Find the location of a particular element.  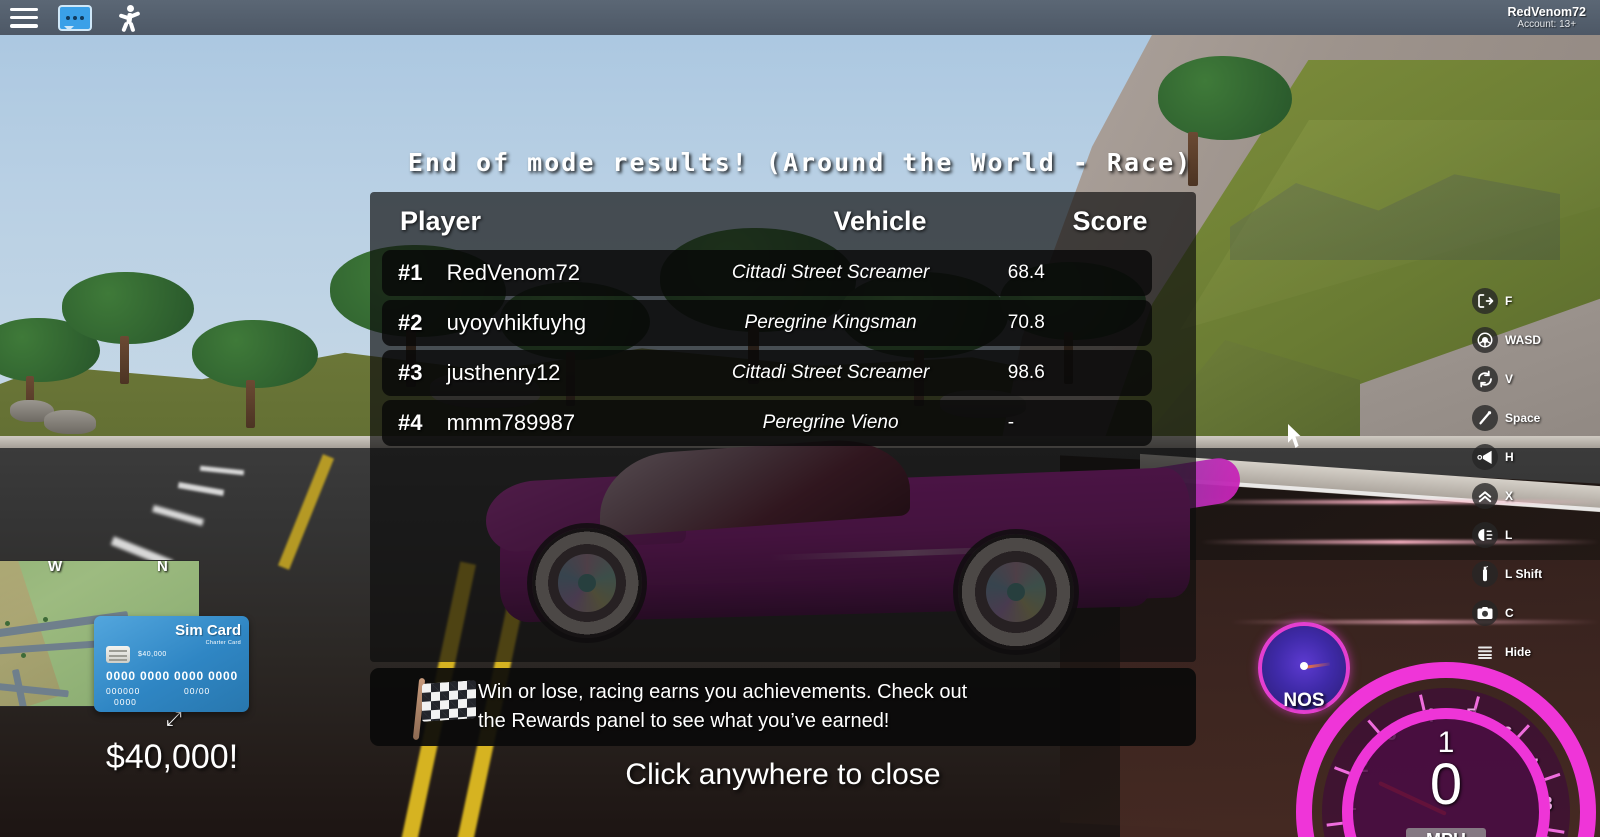

row-rank: #1 is located at coordinates (410, 272).